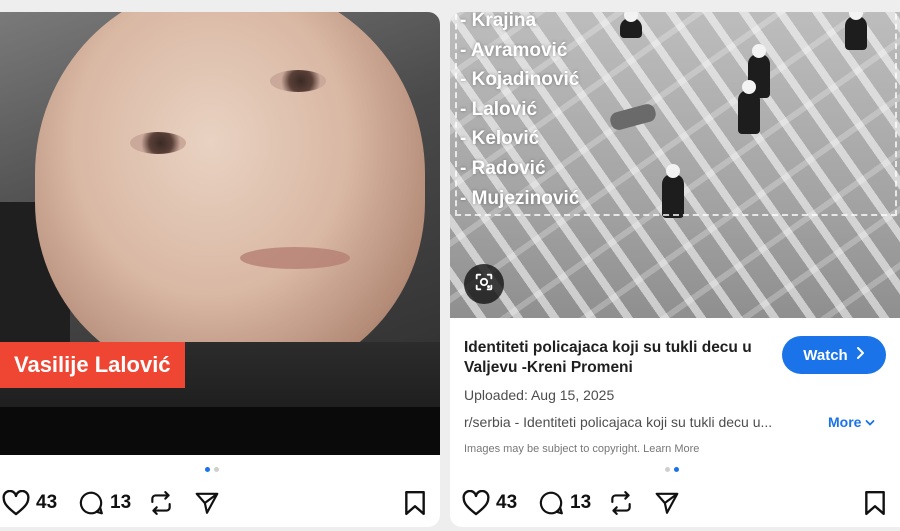  I want to click on left-post-actions: 43 13, so click(220, 508).